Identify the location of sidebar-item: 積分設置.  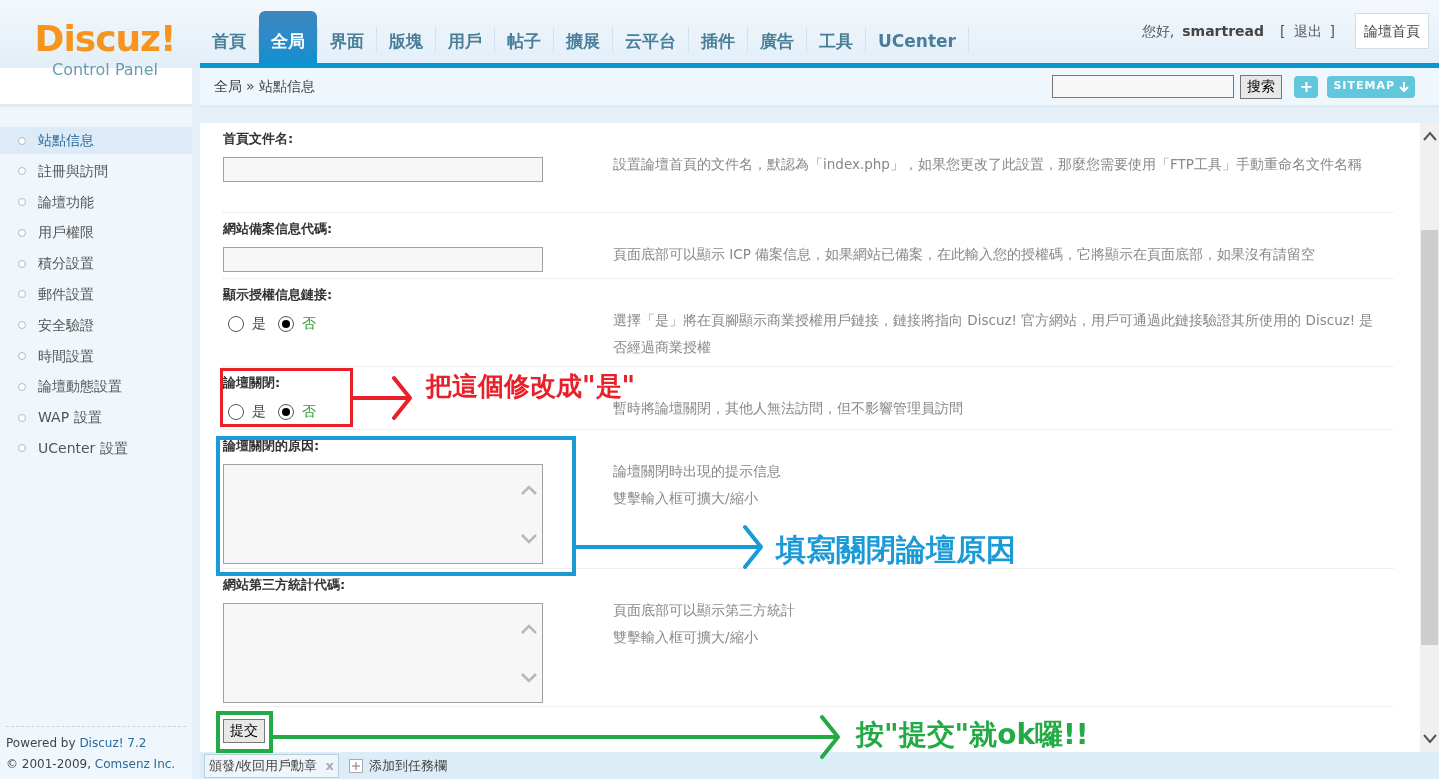
(96, 264).